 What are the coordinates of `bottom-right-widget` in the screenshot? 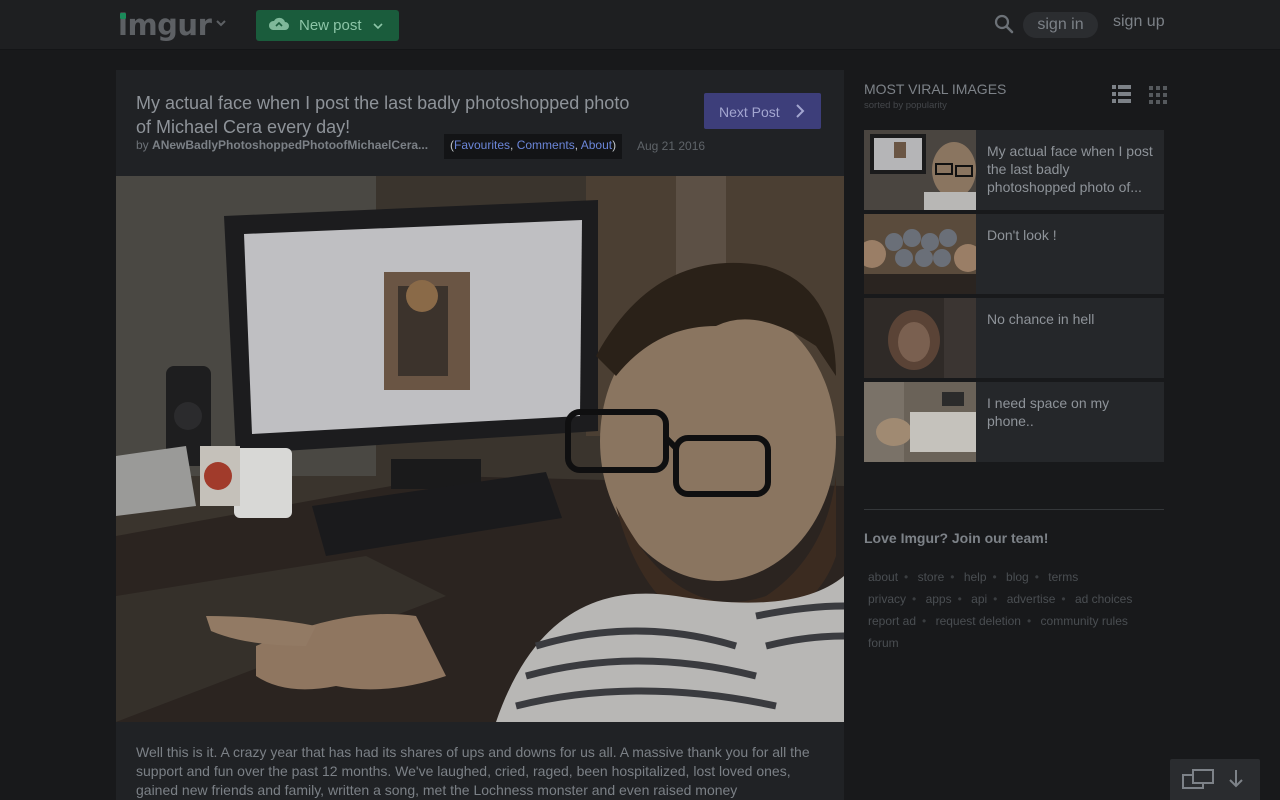 It's located at (1215, 779).